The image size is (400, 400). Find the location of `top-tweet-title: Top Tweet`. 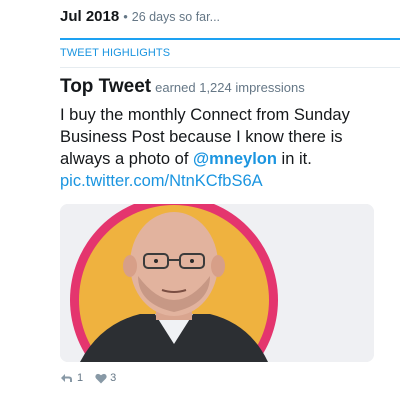

top-tweet-title: Top Tweet is located at coordinates (106, 86).